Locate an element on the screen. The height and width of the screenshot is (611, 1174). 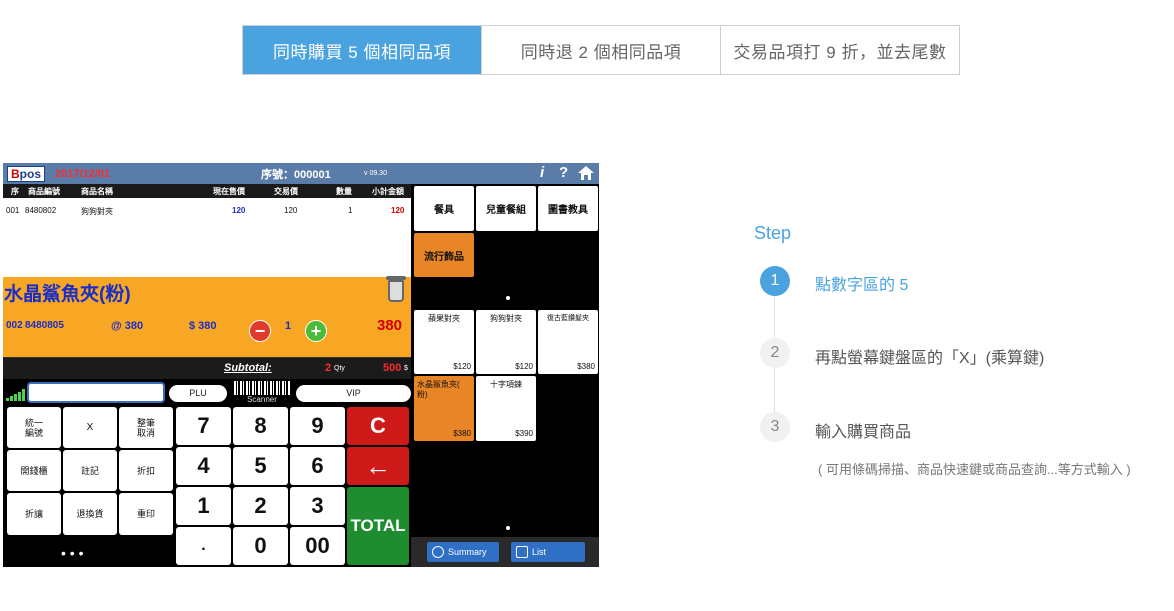
note-key: 註記 is located at coordinates (90, 470).